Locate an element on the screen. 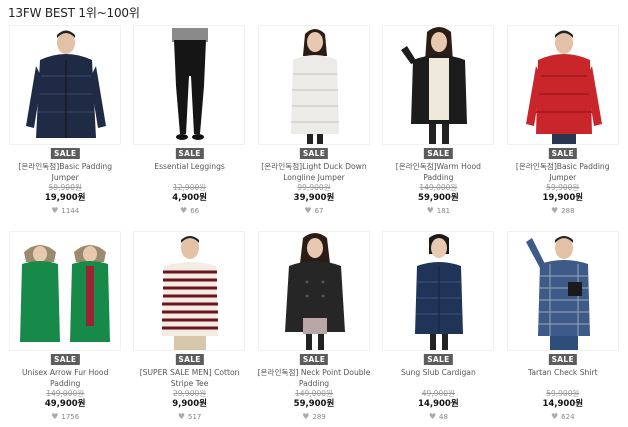  product-name-link: [온라인독점] Neck Point Double Padding is located at coordinates (314, 378).